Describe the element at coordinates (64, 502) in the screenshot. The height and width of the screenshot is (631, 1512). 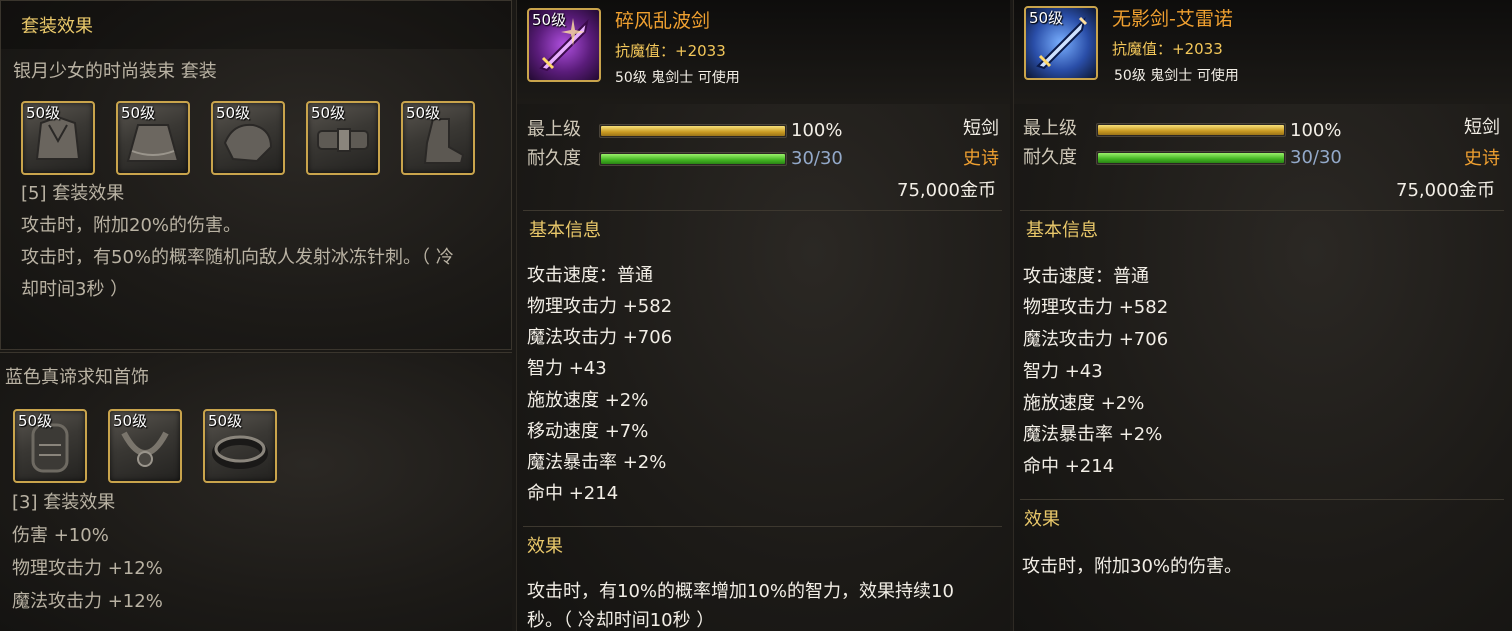
I see `set-bonus-title: [3] 套装效果` at that location.